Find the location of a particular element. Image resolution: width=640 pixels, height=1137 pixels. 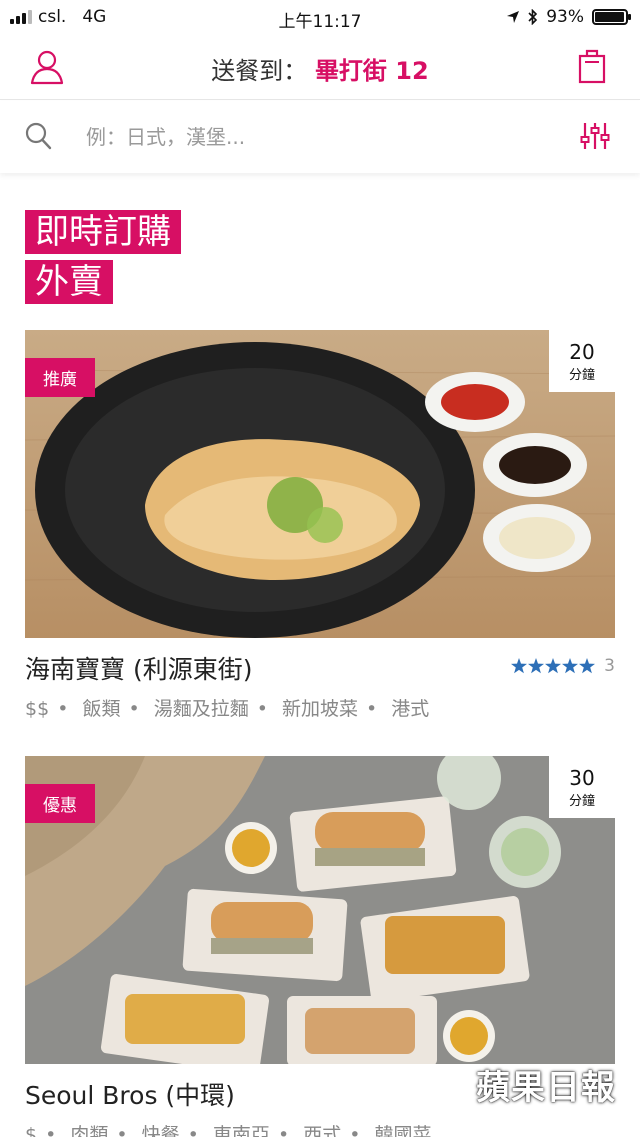

restaurant-tags: $ • 肉類 • 快餐 • 東南亞 • 西式 • 韓國菜 is located at coordinates (320, 1128).